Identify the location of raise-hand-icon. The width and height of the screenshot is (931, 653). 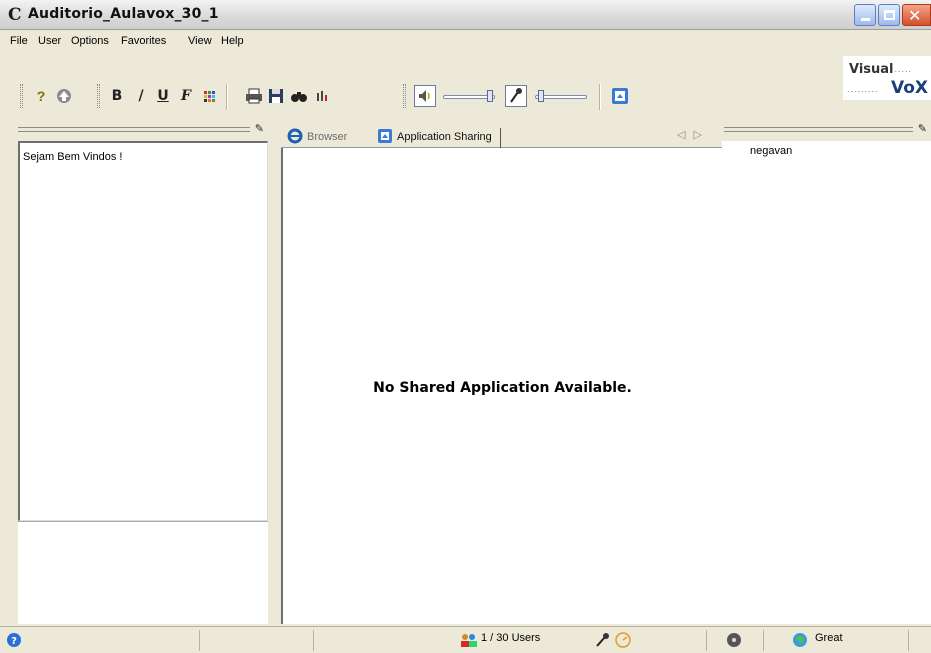
(64, 96).